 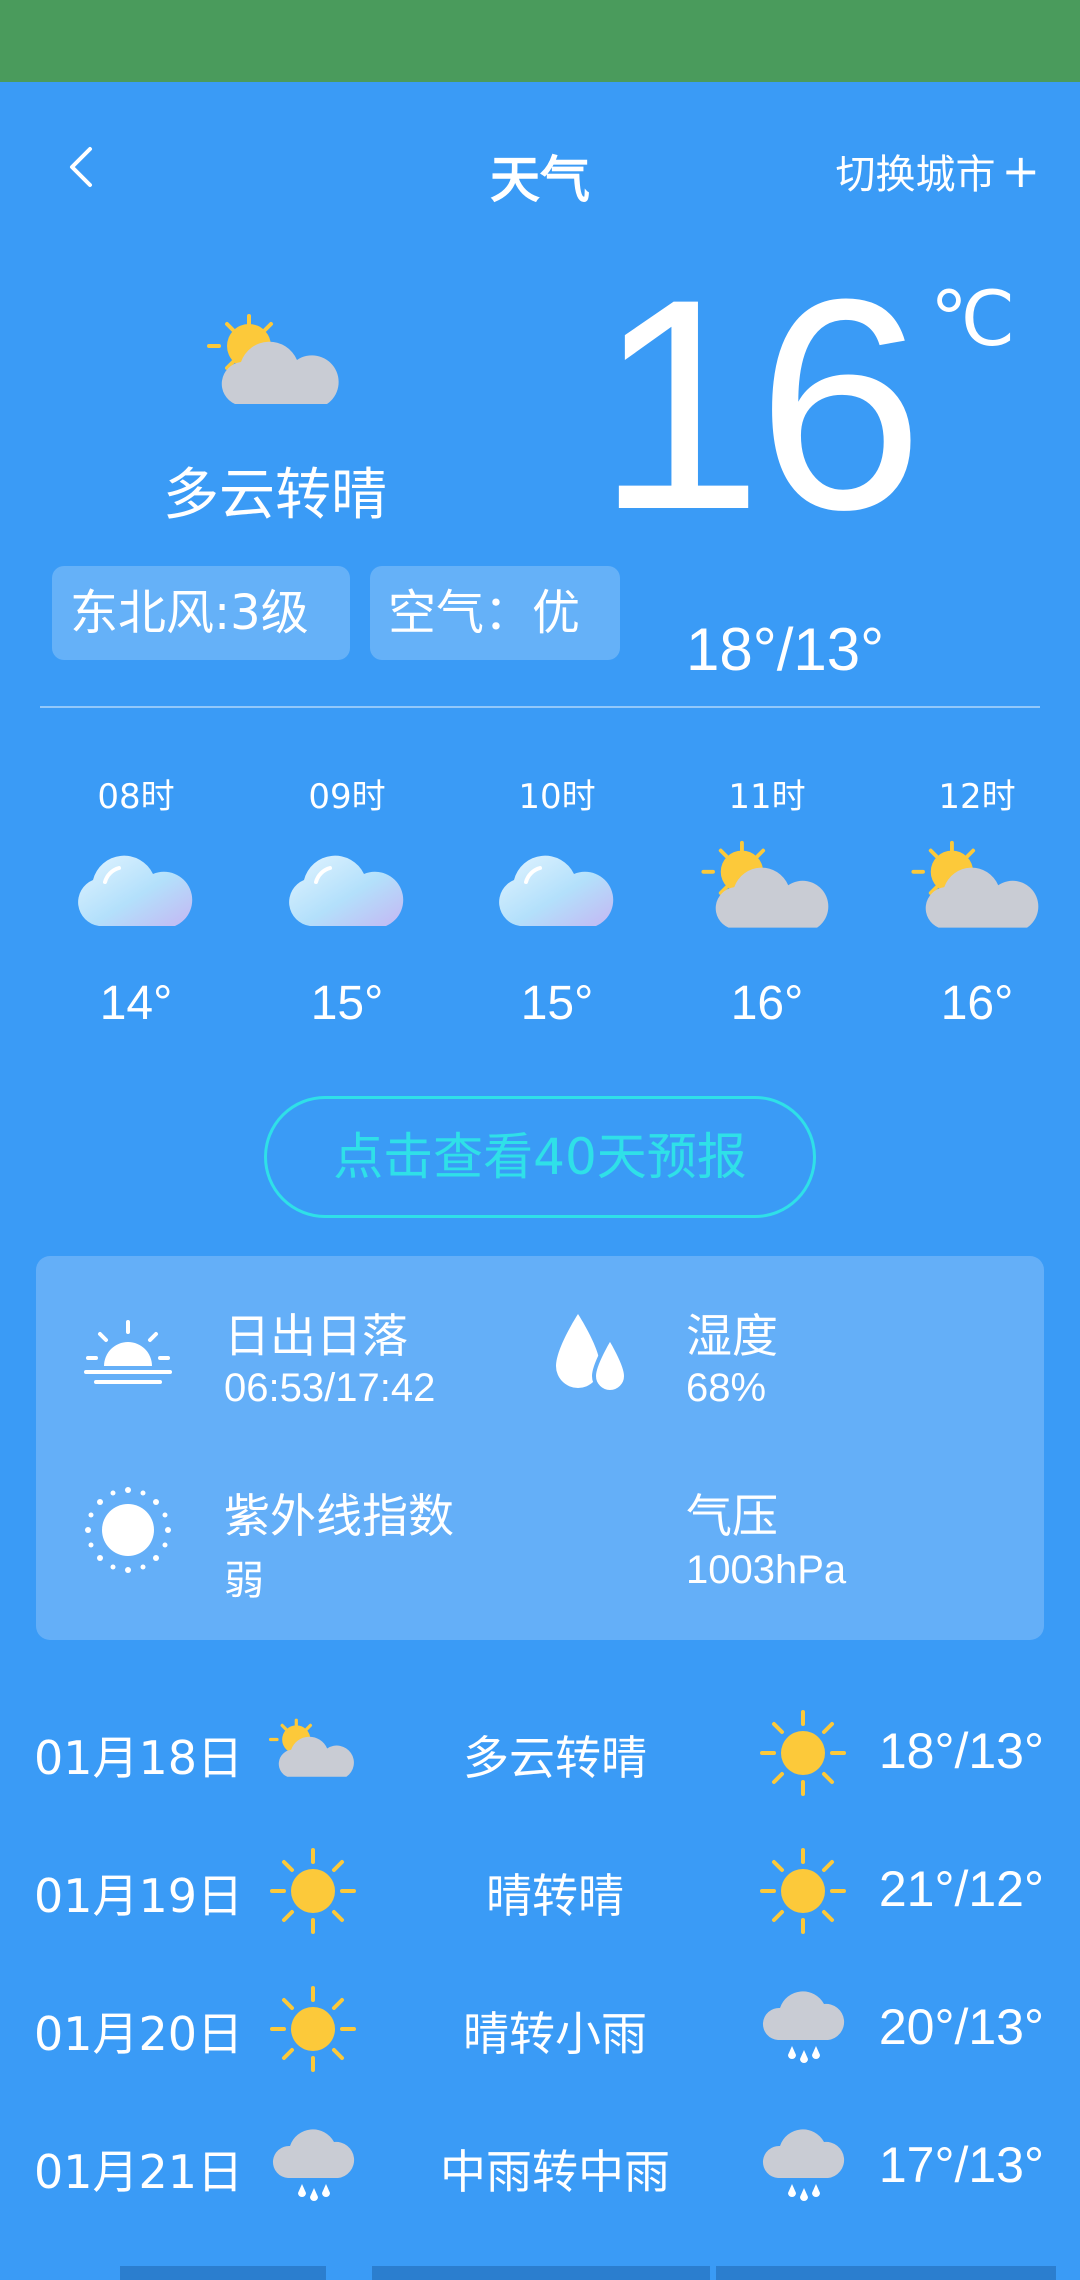 I want to click on day-date: 01月20日, so click(x=139, y=2034).